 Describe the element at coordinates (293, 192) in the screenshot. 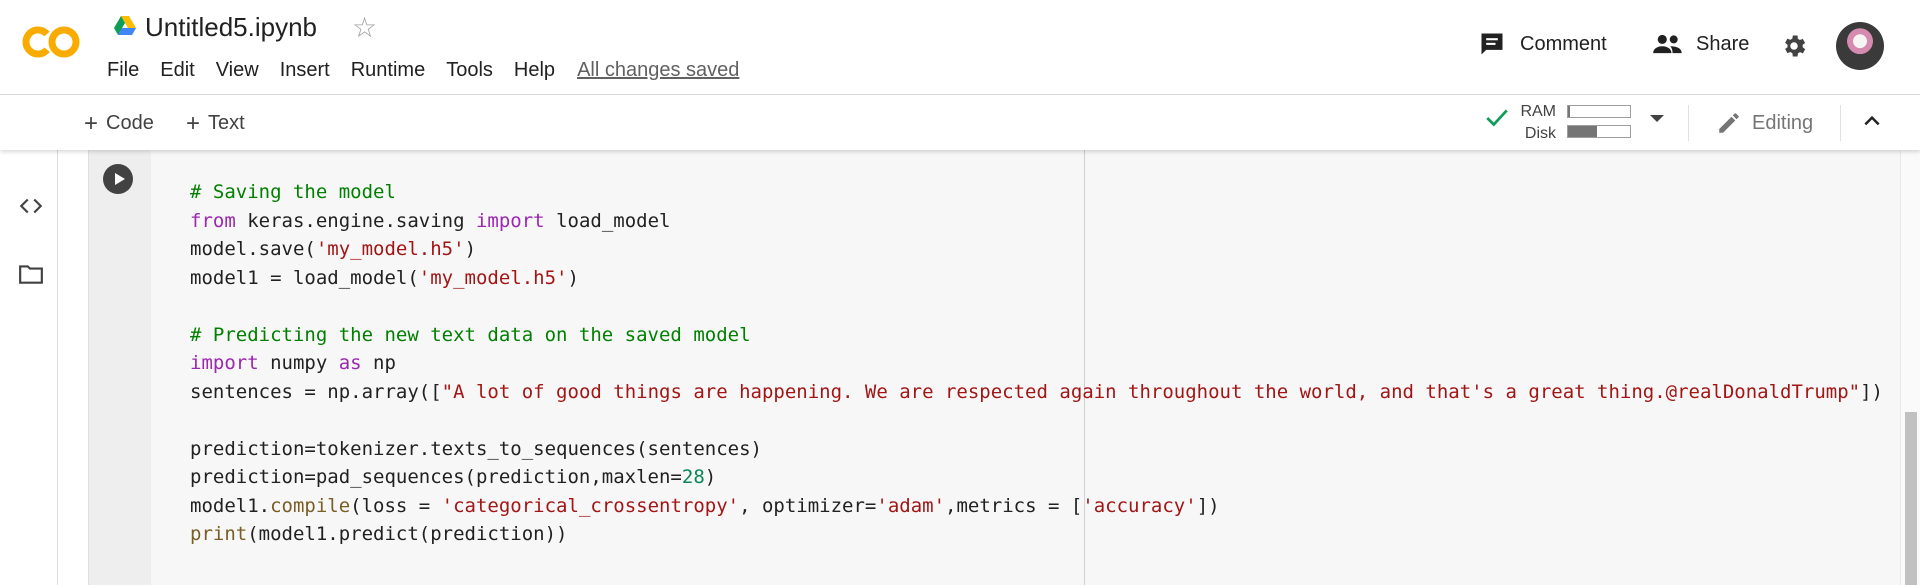

I see `code-token: # Saving the model` at that location.